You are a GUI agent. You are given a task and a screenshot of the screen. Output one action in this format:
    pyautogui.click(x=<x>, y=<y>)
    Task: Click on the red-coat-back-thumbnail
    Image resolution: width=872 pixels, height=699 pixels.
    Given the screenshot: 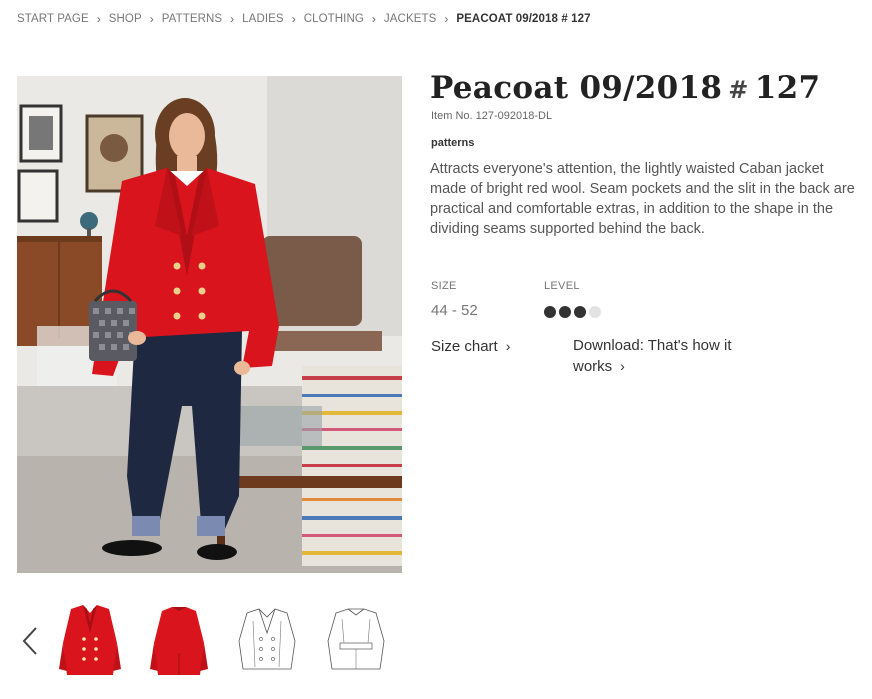 What is the action you would take?
    pyautogui.click(x=179, y=641)
    